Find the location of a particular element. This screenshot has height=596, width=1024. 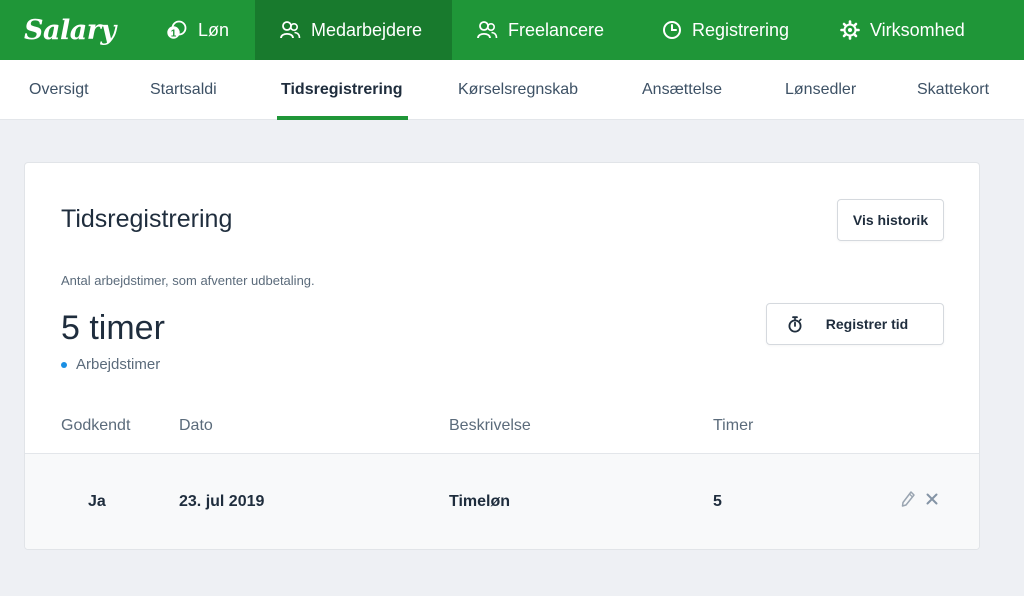

nav-label-freelancere: Freelancere is located at coordinates (556, 29).